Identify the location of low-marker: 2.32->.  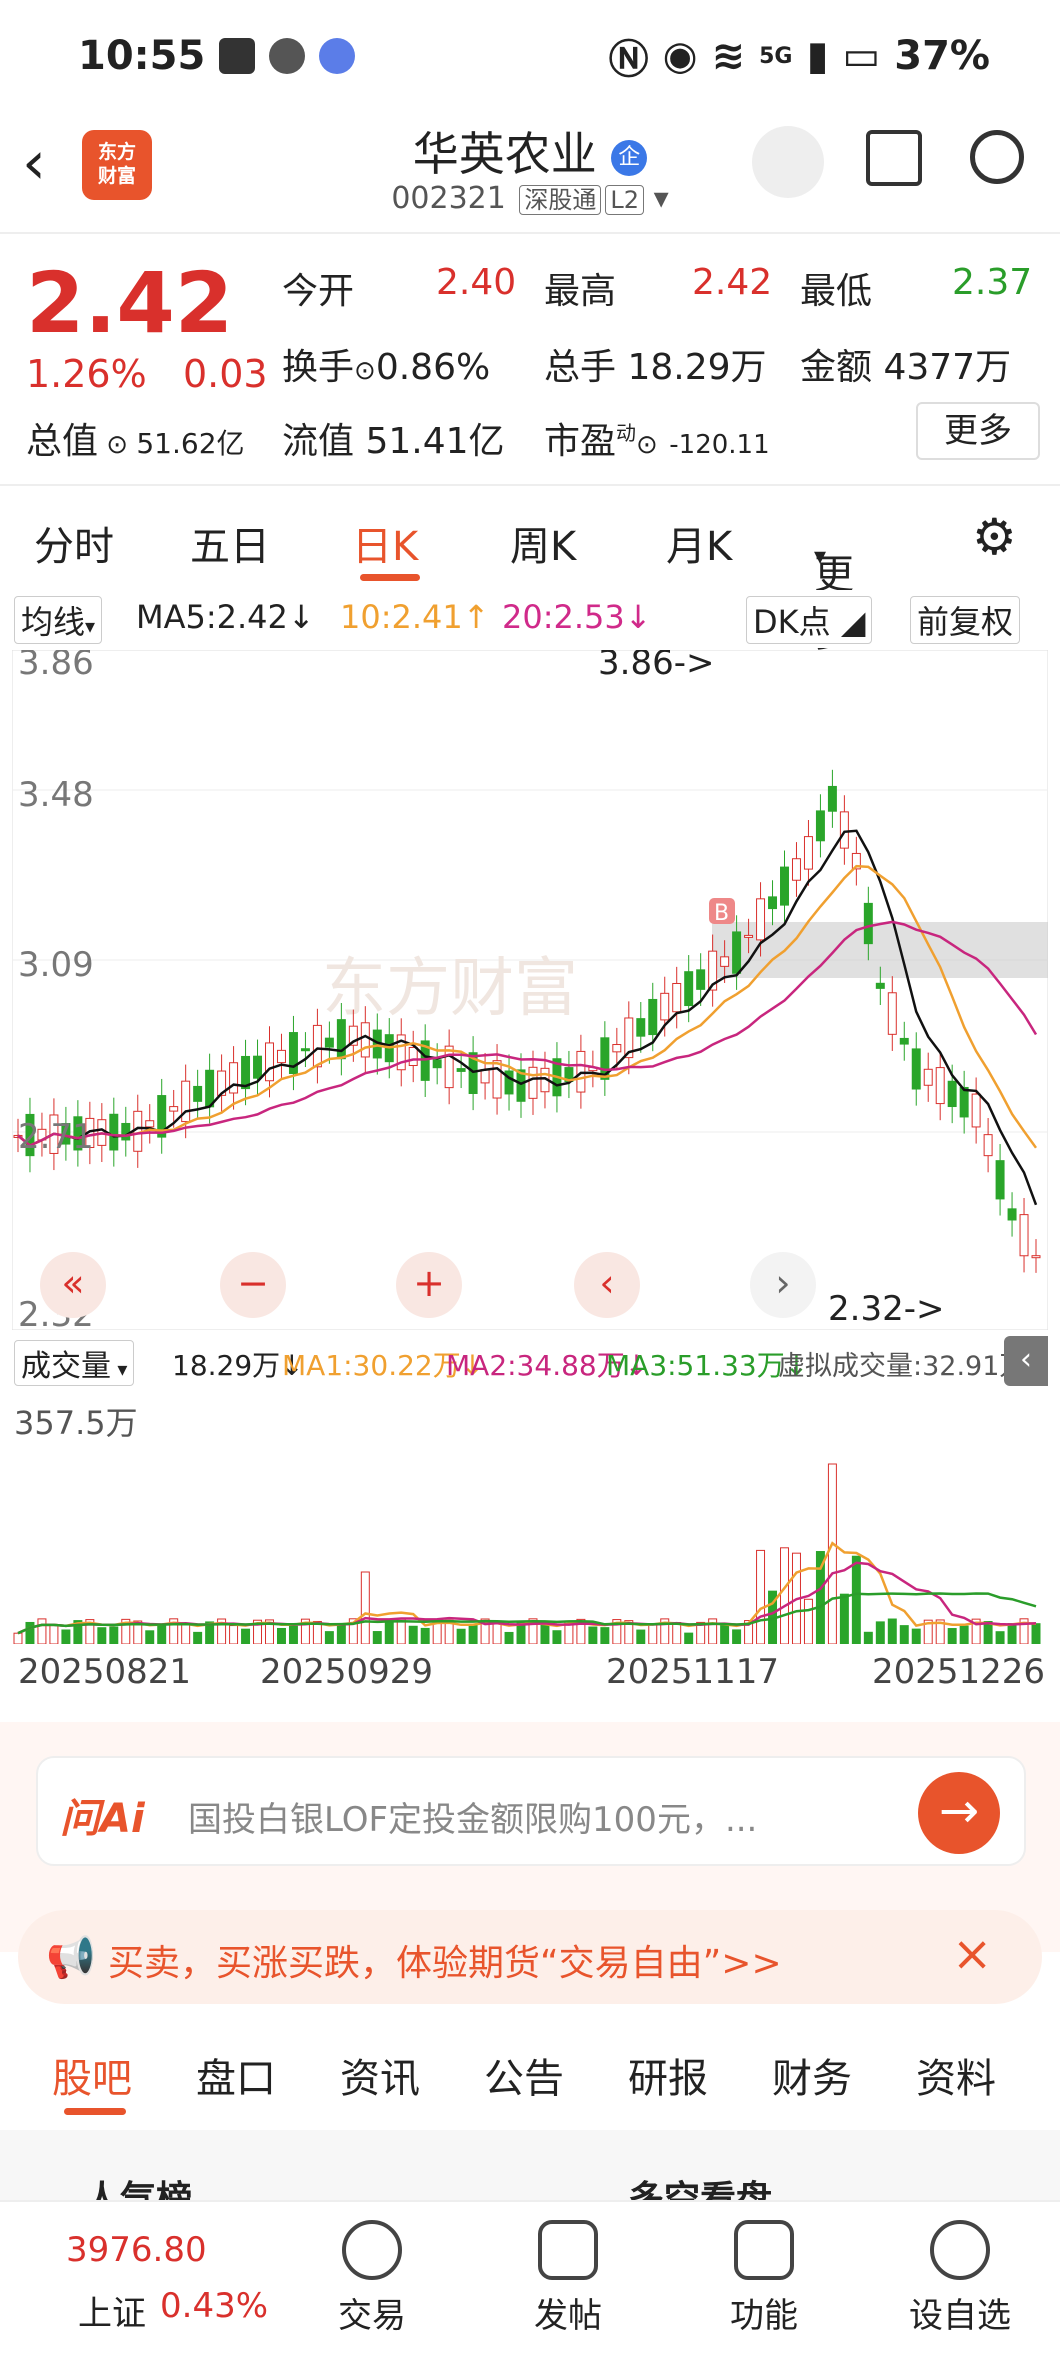
(886, 1309).